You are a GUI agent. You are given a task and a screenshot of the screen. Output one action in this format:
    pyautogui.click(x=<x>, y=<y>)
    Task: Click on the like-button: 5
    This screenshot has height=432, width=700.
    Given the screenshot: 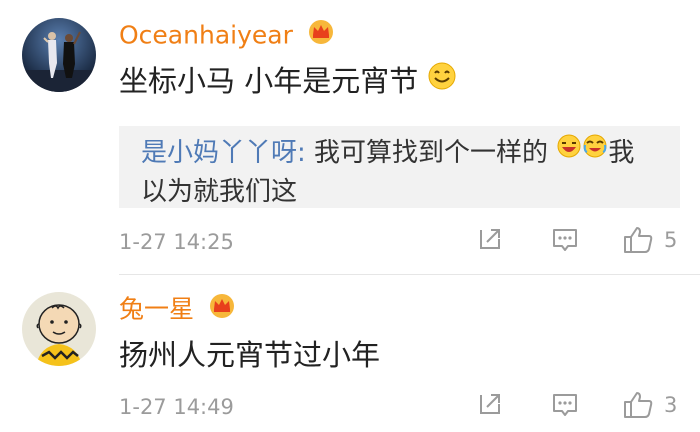 What is the action you would take?
    pyautogui.click(x=649, y=240)
    